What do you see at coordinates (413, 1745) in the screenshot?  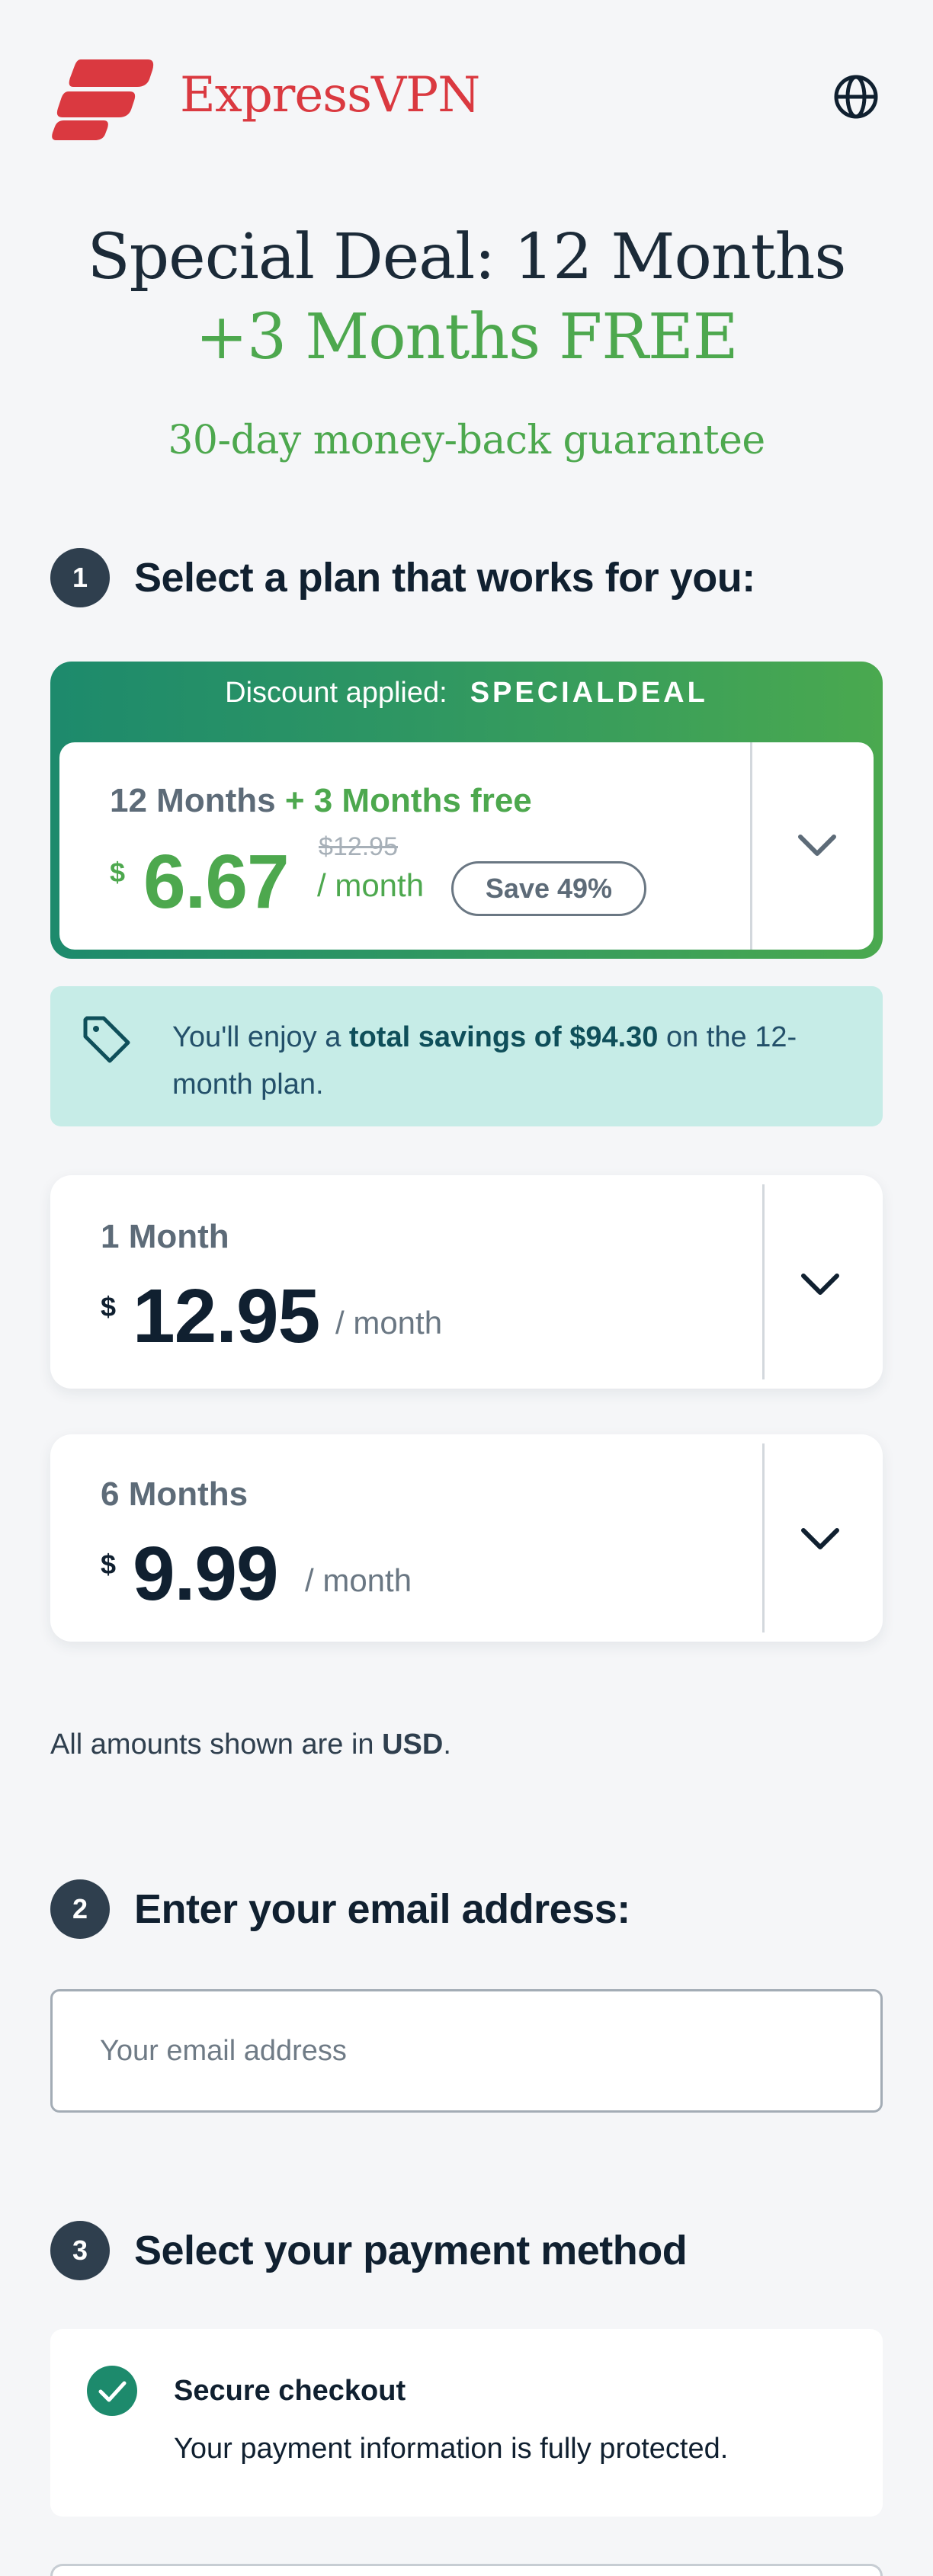 I see `currency-code: USD` at bounding box center [413, 1745].